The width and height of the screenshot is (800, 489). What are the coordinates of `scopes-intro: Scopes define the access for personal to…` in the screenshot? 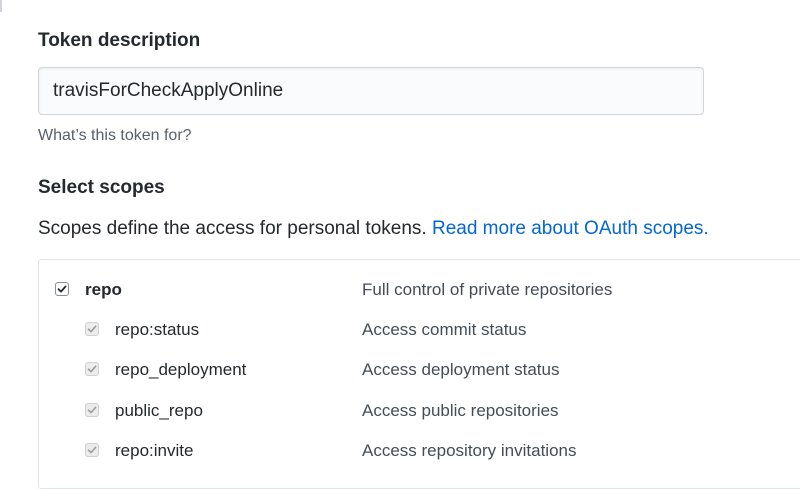 It's located at (373, 229).